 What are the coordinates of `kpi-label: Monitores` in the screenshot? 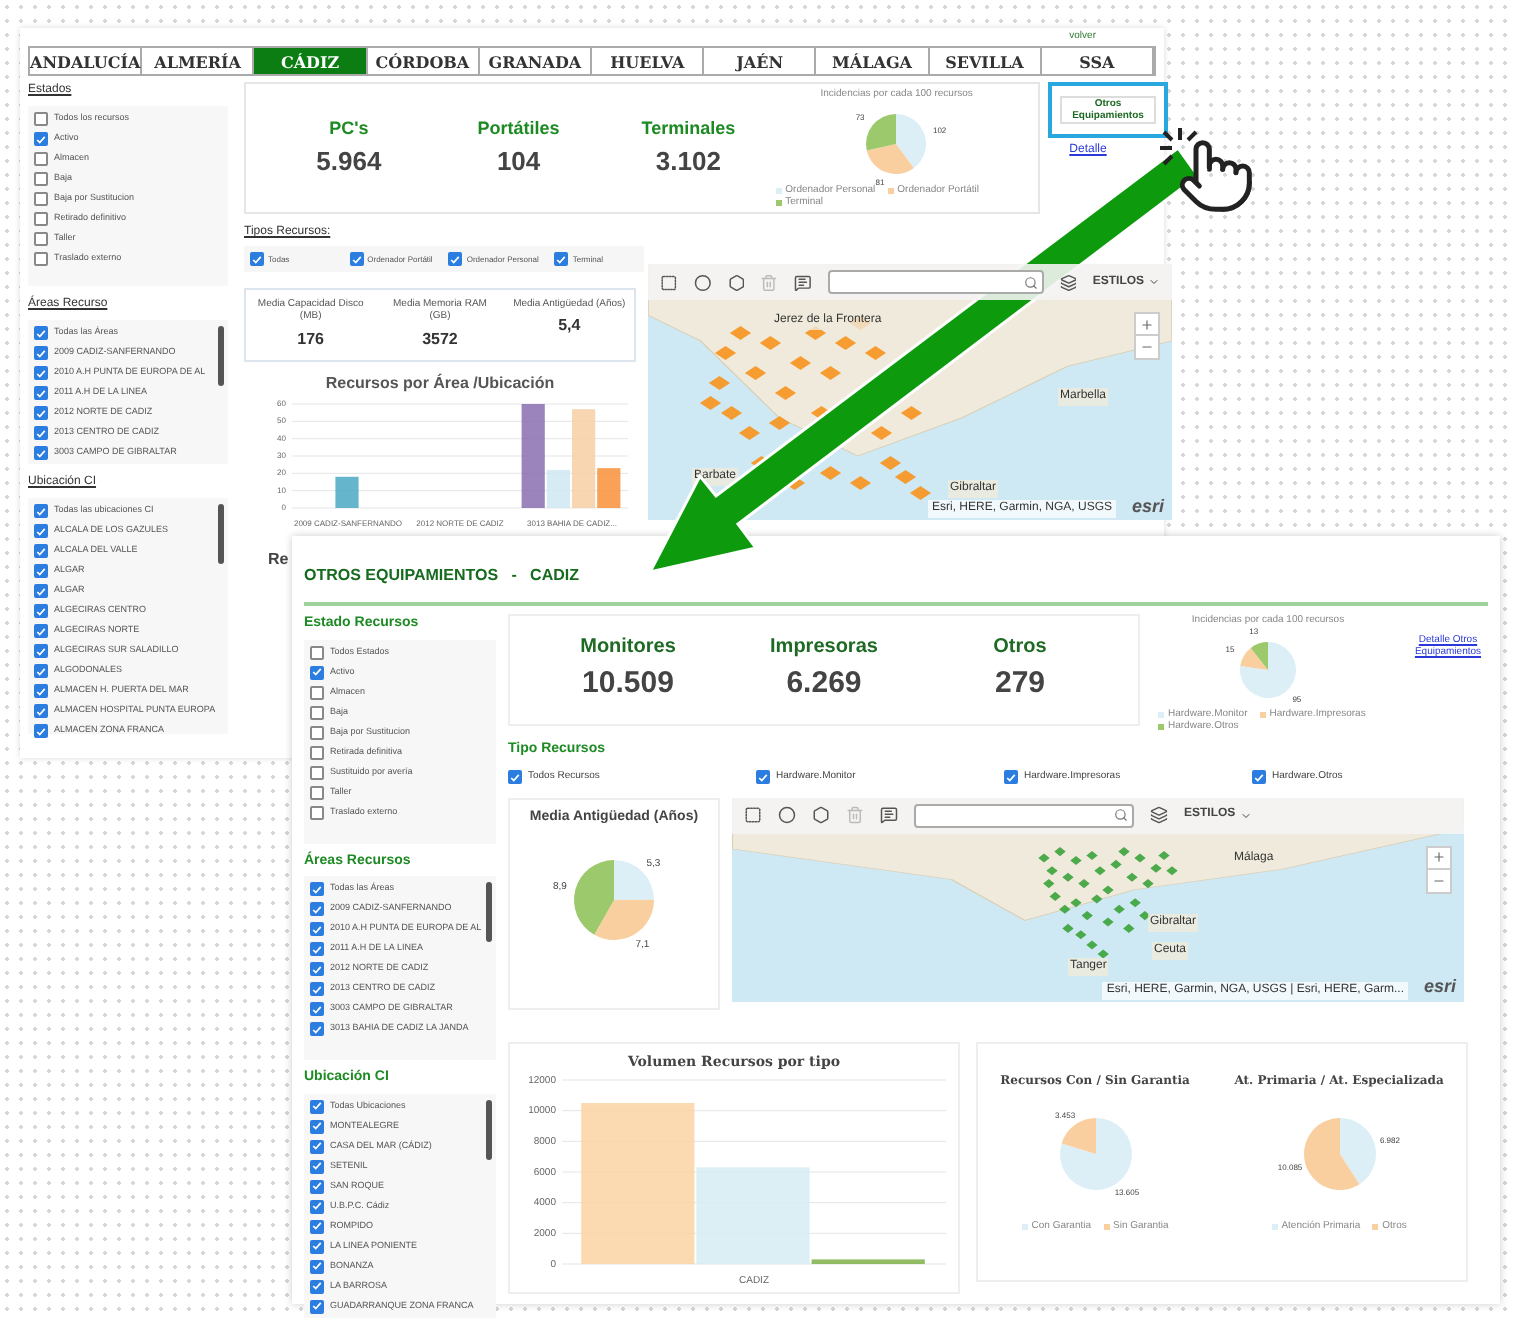 It's located at (628, 648).